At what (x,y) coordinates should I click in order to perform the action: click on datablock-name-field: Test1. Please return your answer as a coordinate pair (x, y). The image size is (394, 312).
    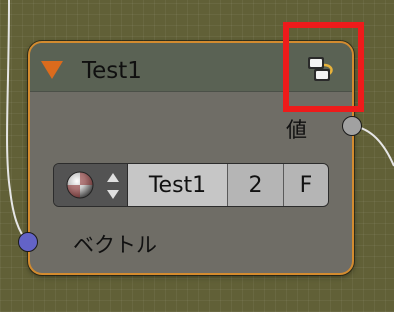
    Looking at the image, I should click on (178, 185).